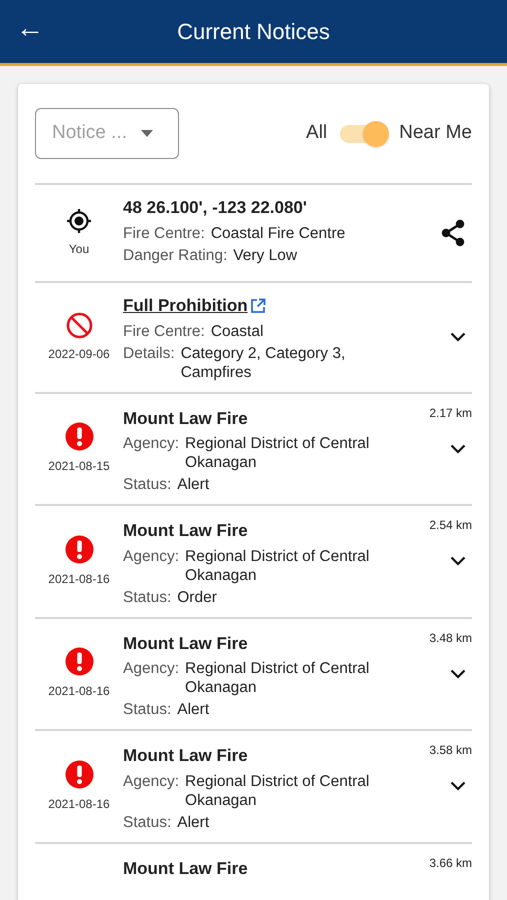 This screenshot has width=507, height=900. I want to click on caret-icon, so click(146, 133).